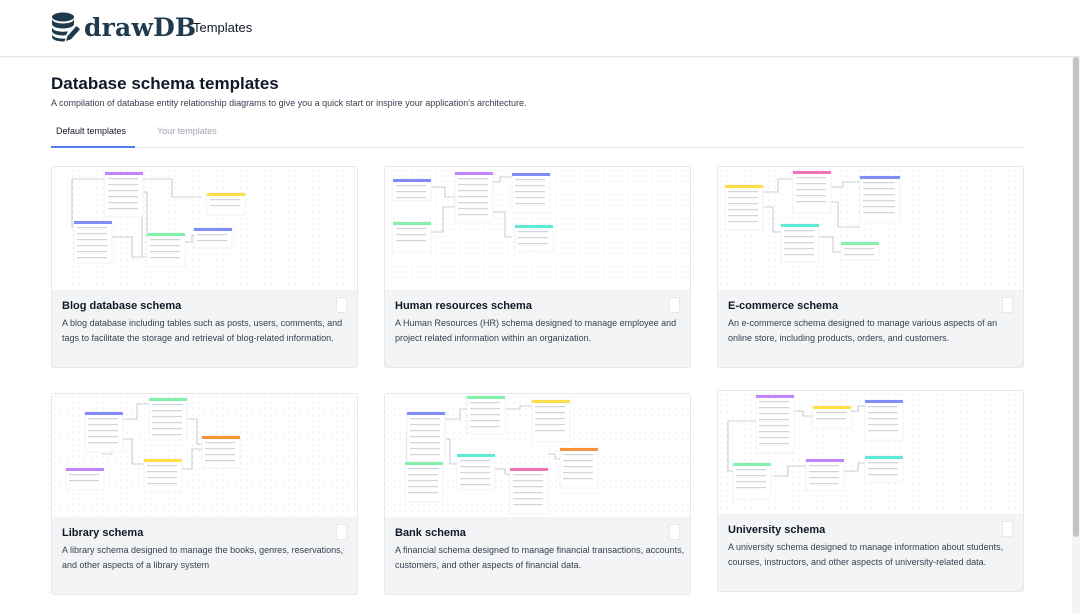 This screenshot has height=613, width=1080. What do you see at coordinates (430, 533) in the screenshot?
I see `card-title: Bank schema` at bounding box center [430, 533].